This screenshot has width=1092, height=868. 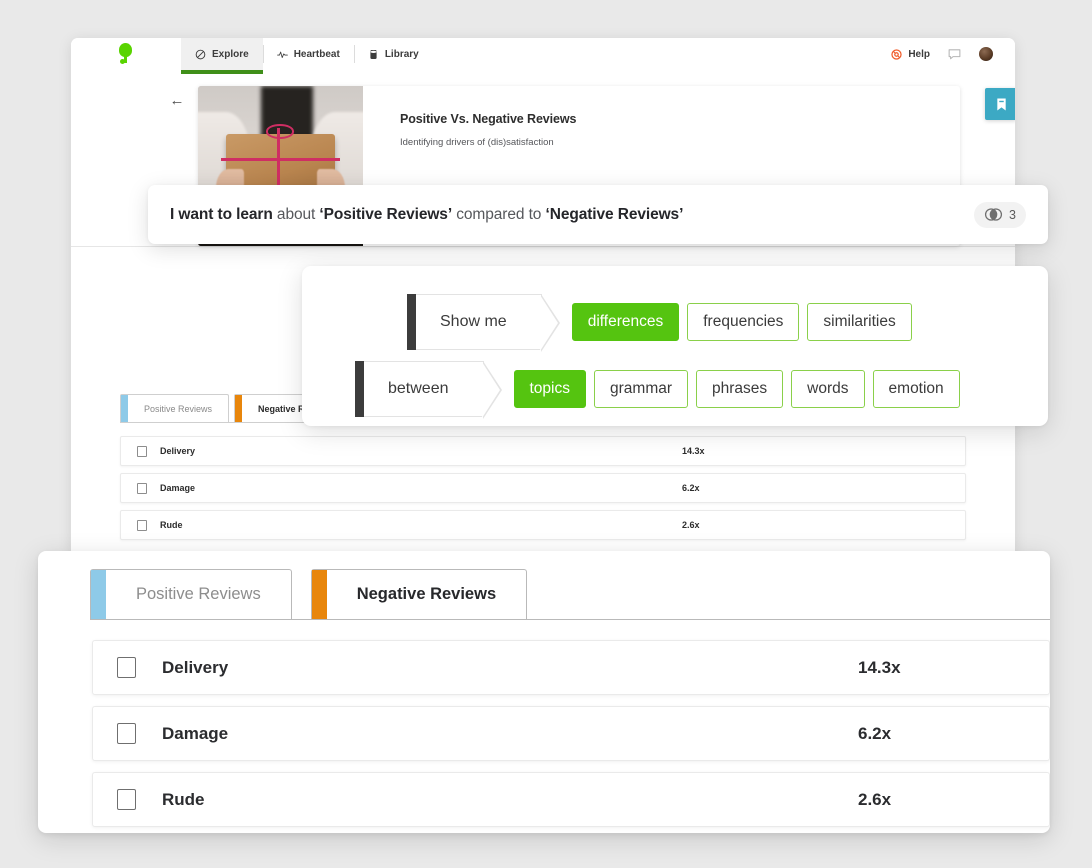 I want to click on tab-positive-reviews-label: Positive Reviews, so click(x=198, y=594).